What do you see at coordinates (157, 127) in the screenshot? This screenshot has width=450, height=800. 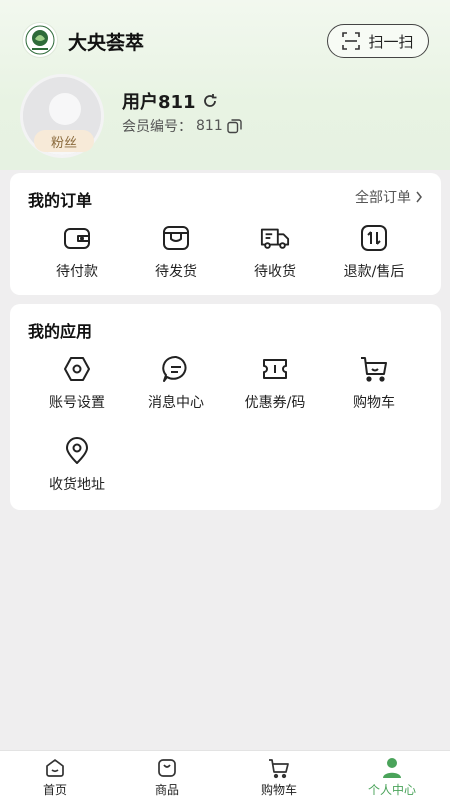 I see `member-number-label: 会员编号：` at bounding box center [157, 127].